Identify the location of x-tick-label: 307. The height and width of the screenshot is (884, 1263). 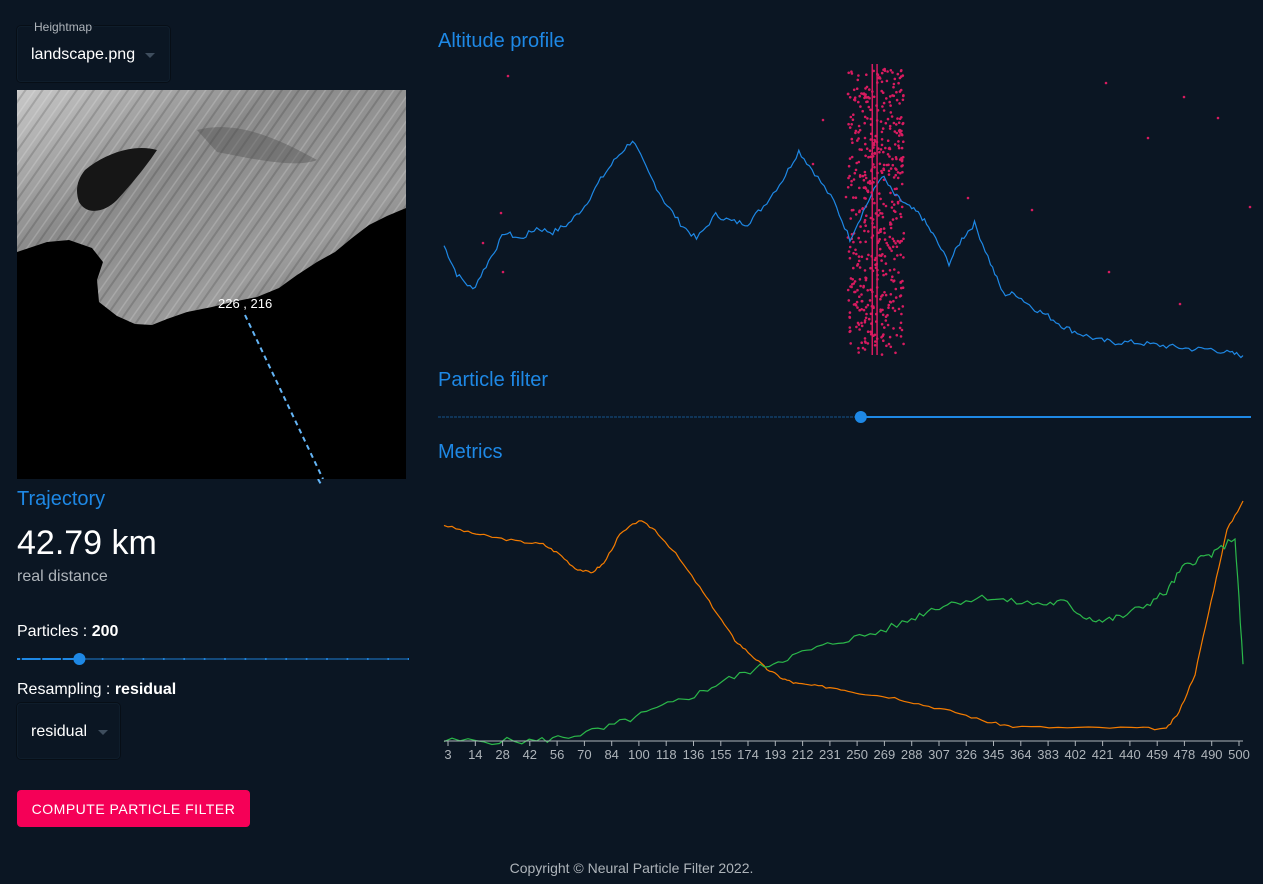
(939, 754).